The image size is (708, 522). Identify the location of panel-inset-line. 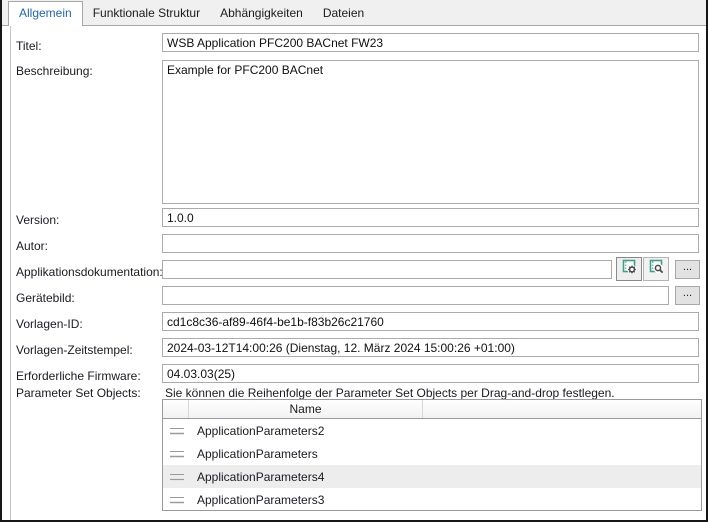
(10, 273).